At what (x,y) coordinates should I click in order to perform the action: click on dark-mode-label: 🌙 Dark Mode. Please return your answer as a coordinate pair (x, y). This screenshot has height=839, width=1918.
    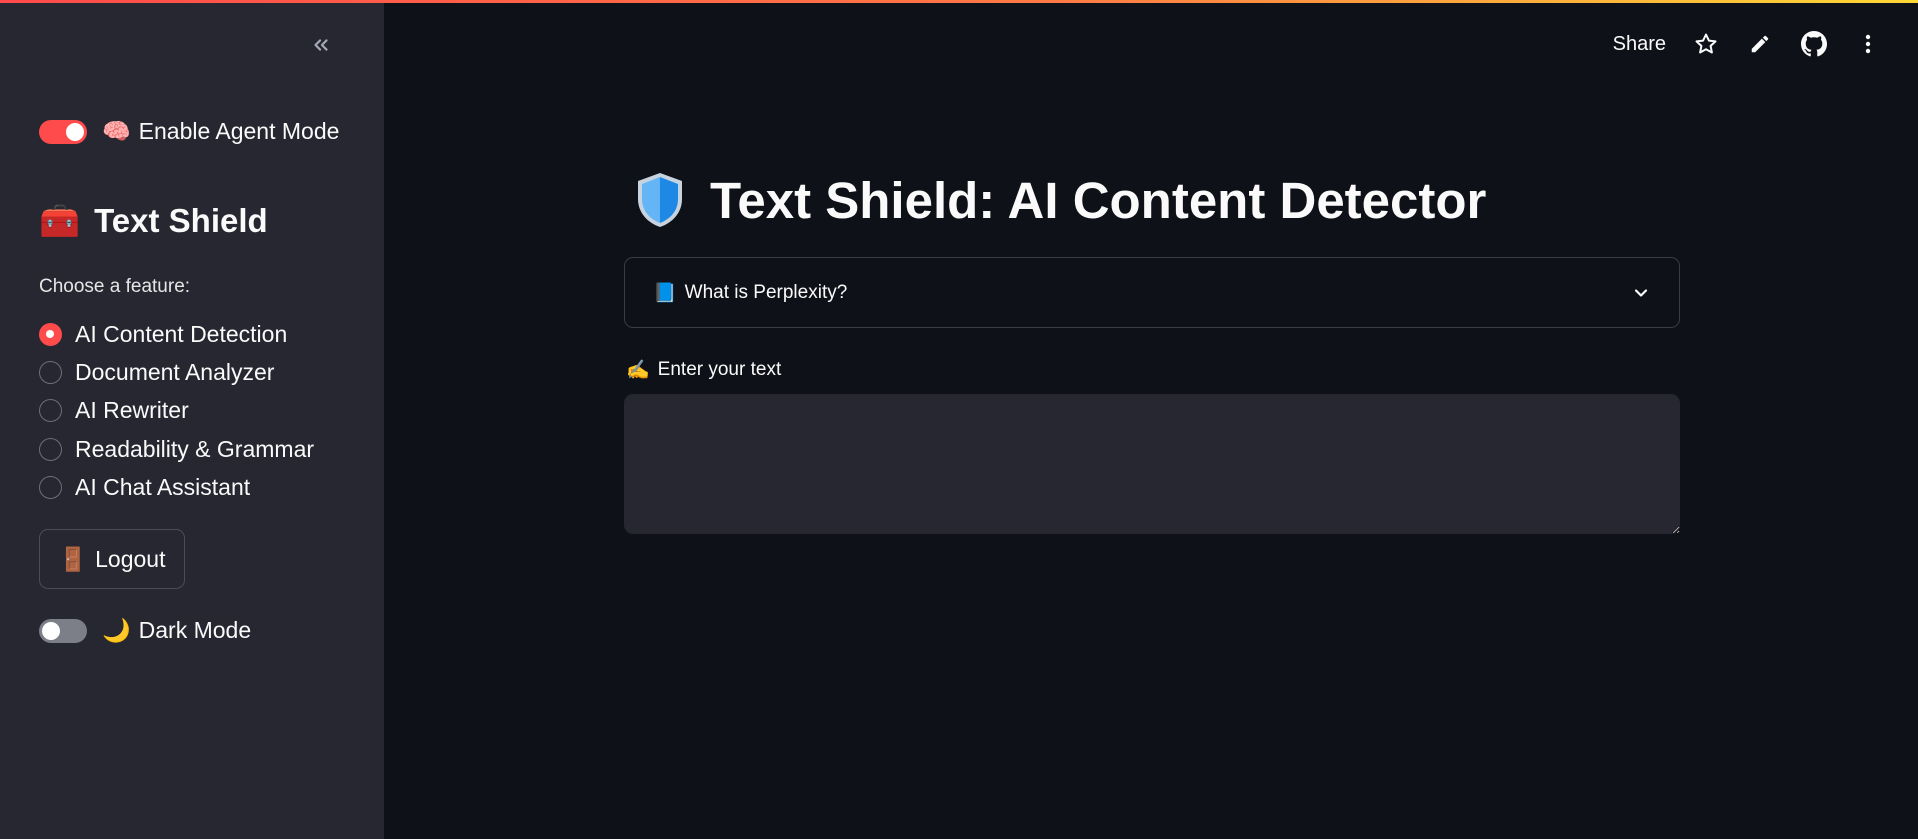
    Looking at the image, I should click on (176, 630).